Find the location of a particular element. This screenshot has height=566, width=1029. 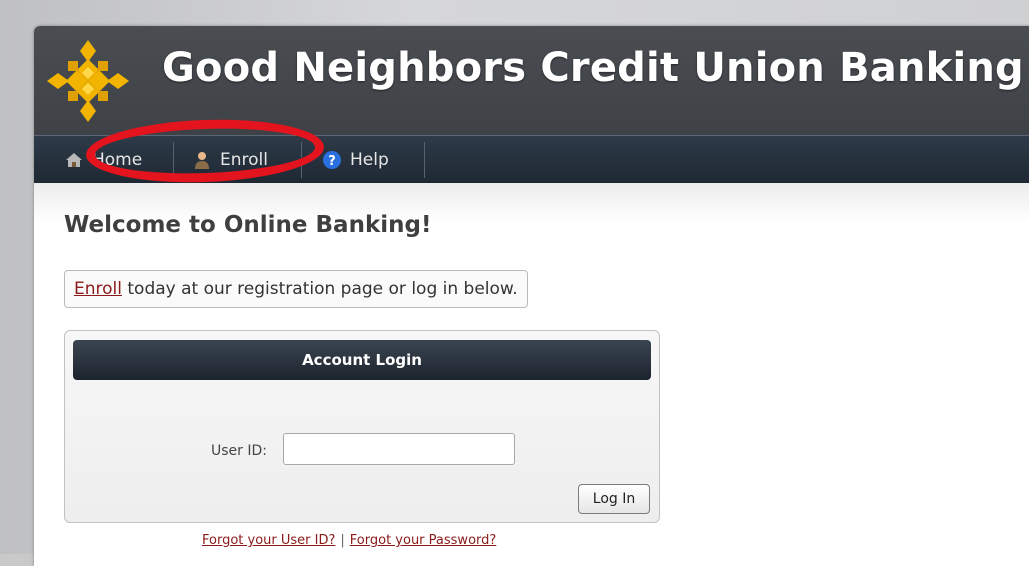

nav-label-home: Home is located at coordinates (117, 160).